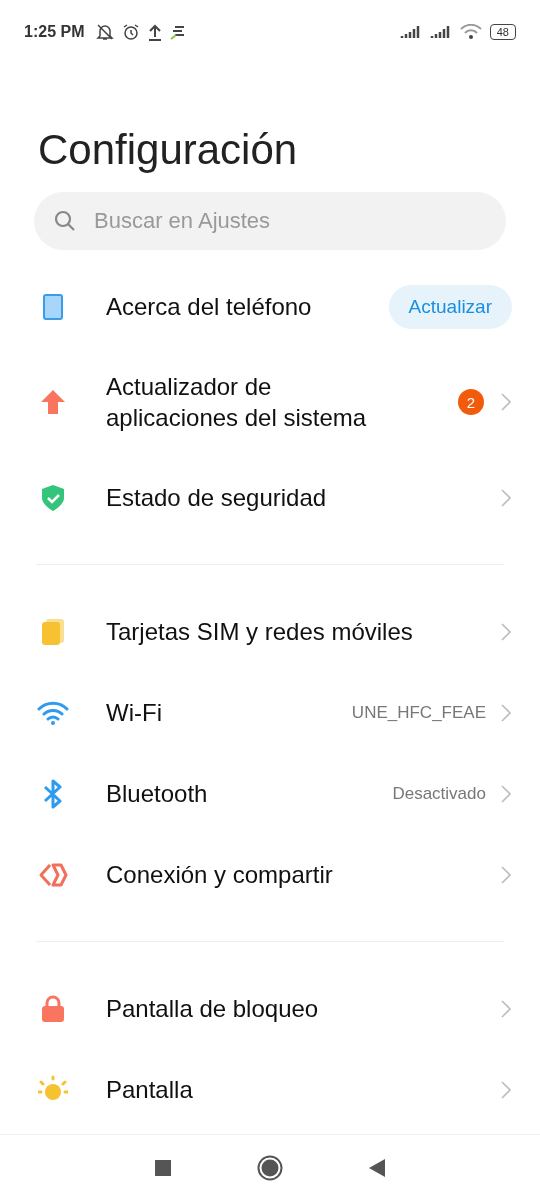 Image resolution: width=540 pixels, height=1200 pixels. Describe the element at coordinates (155, 32) in the screenshot. I see `upload-icon` at that location.